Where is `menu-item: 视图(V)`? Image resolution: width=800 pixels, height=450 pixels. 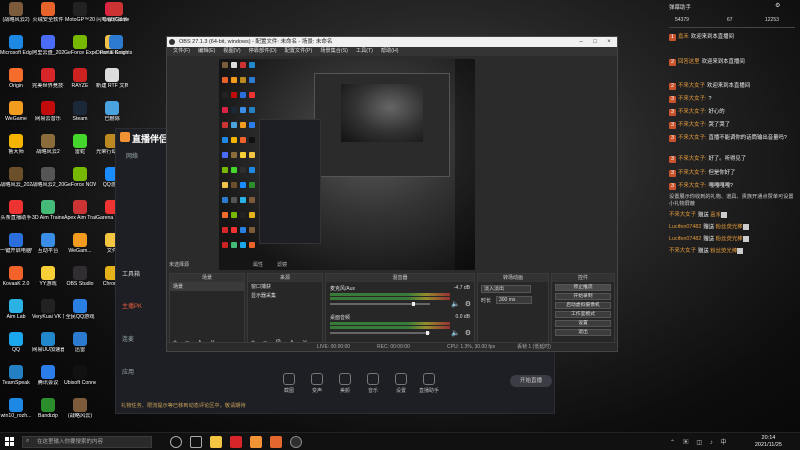 menu-item: 视图(V) is located at coordinates (231, 51).